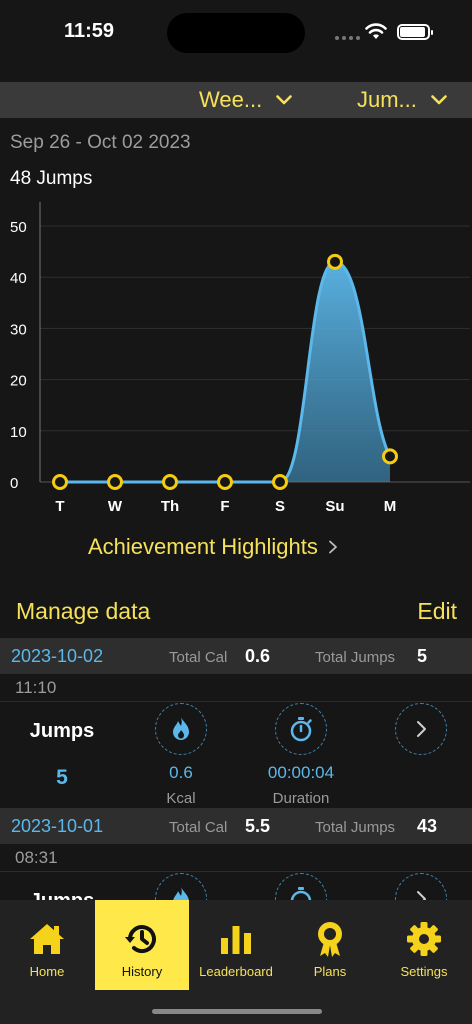 The width and height of the screenshot is (472, 1024). I want to click on duration-label: Duration, so click(301, 798).